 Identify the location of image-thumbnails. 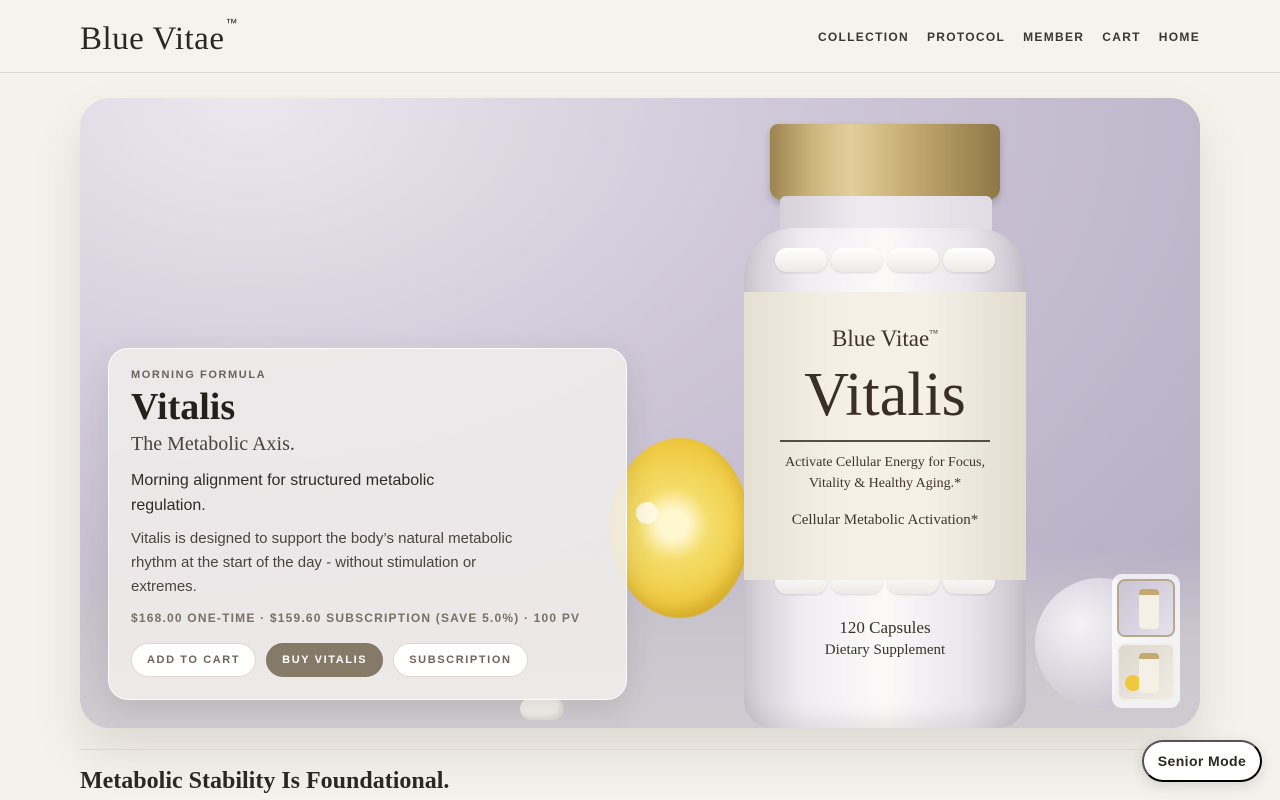
(1146, 641).